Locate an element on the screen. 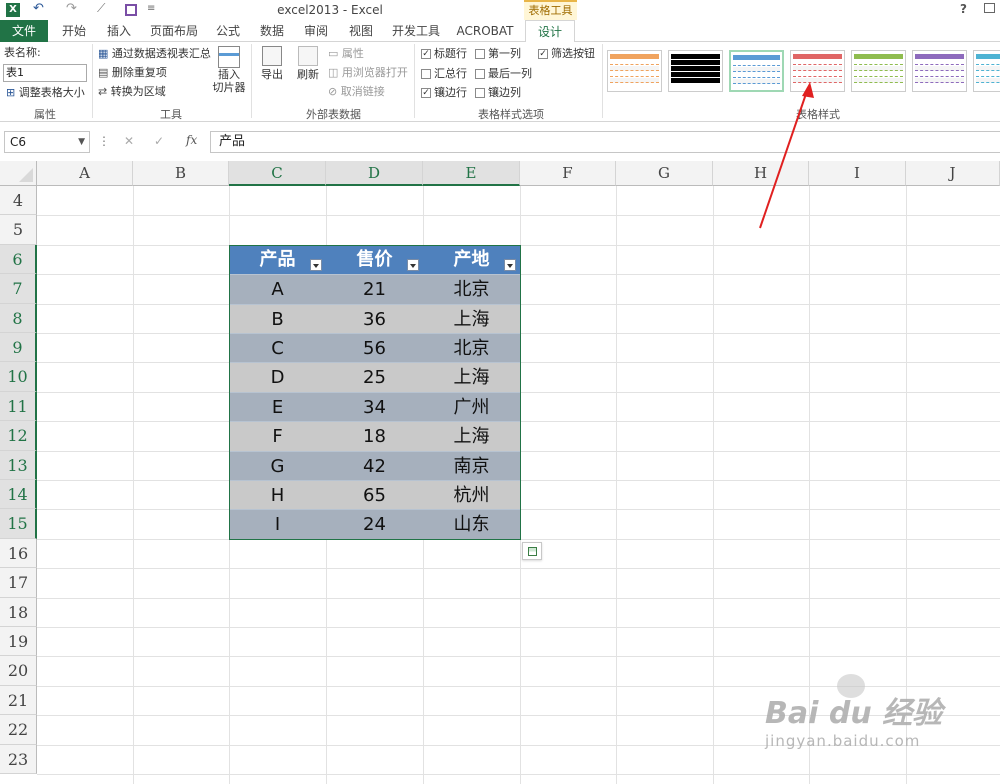 Image resolution: width=1000 pixels, height=784 pixels. external-properties-button: ▭ 属性 is located at coordinates (346, 54).